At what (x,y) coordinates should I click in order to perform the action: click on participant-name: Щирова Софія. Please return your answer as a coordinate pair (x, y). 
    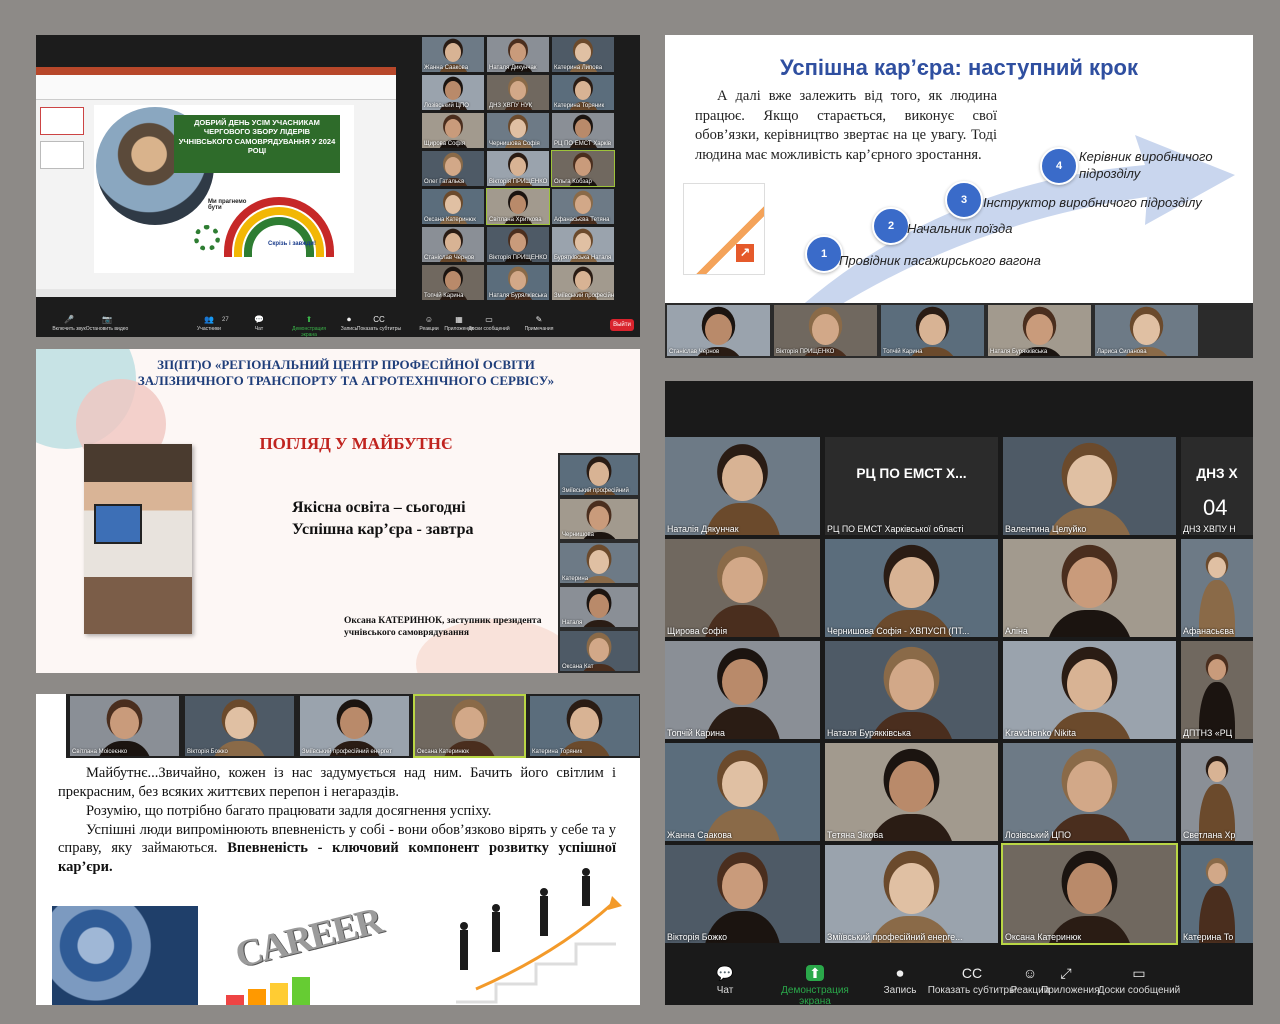
    Looking at the image, I should click on (697, 631).